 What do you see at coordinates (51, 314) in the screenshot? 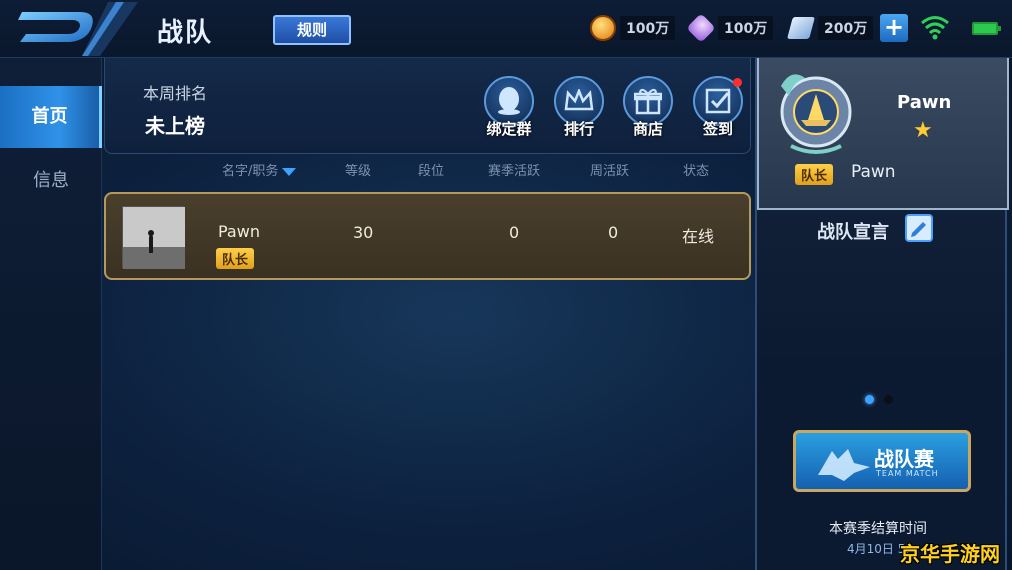
I see `sidebar: 首页 信息` at bounding box center [51, 314].